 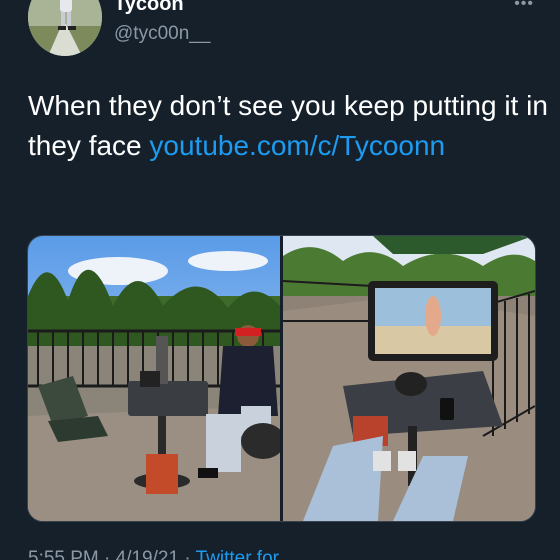 I want to click on more-options-icon: •••, so click(x=524, y=6).